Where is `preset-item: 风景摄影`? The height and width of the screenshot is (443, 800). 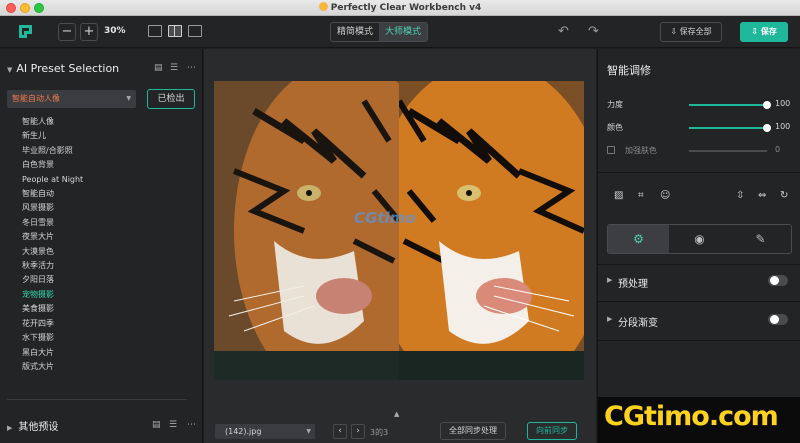
preset-item: 风景摄影 is located at coordinates (52, 208).